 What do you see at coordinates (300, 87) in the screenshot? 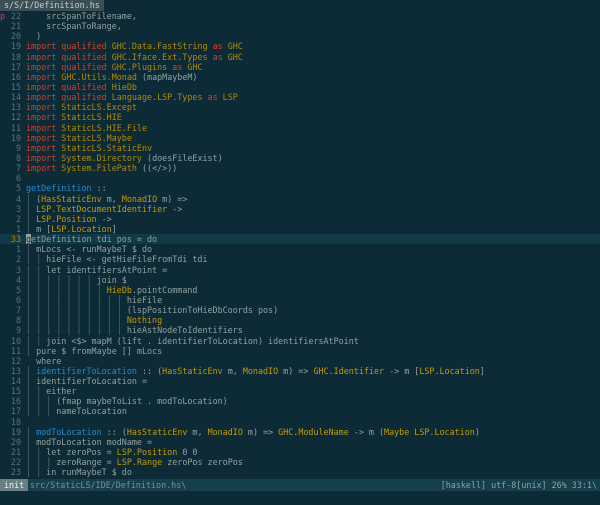
I see `code-line: 15 import qualified HieDb` at bounding box center [300, 87].